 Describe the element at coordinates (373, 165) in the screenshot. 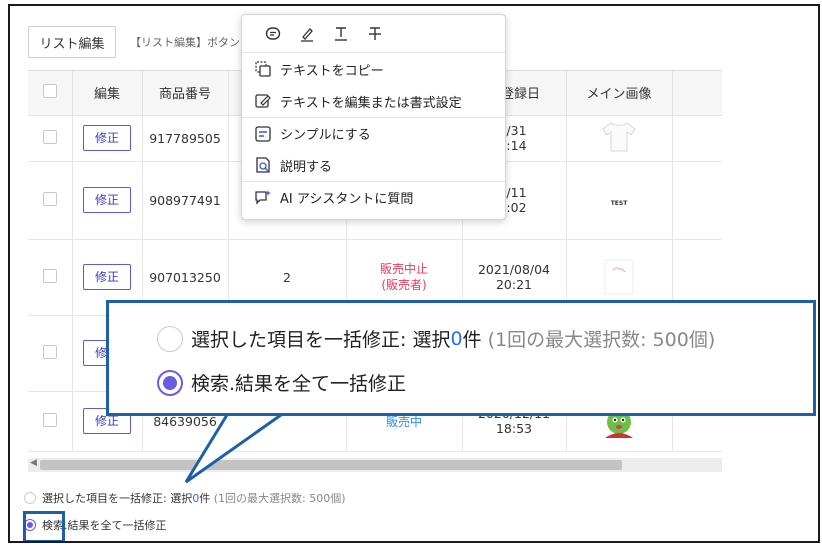

I see `menu-item-explain: 説明する` at that location.